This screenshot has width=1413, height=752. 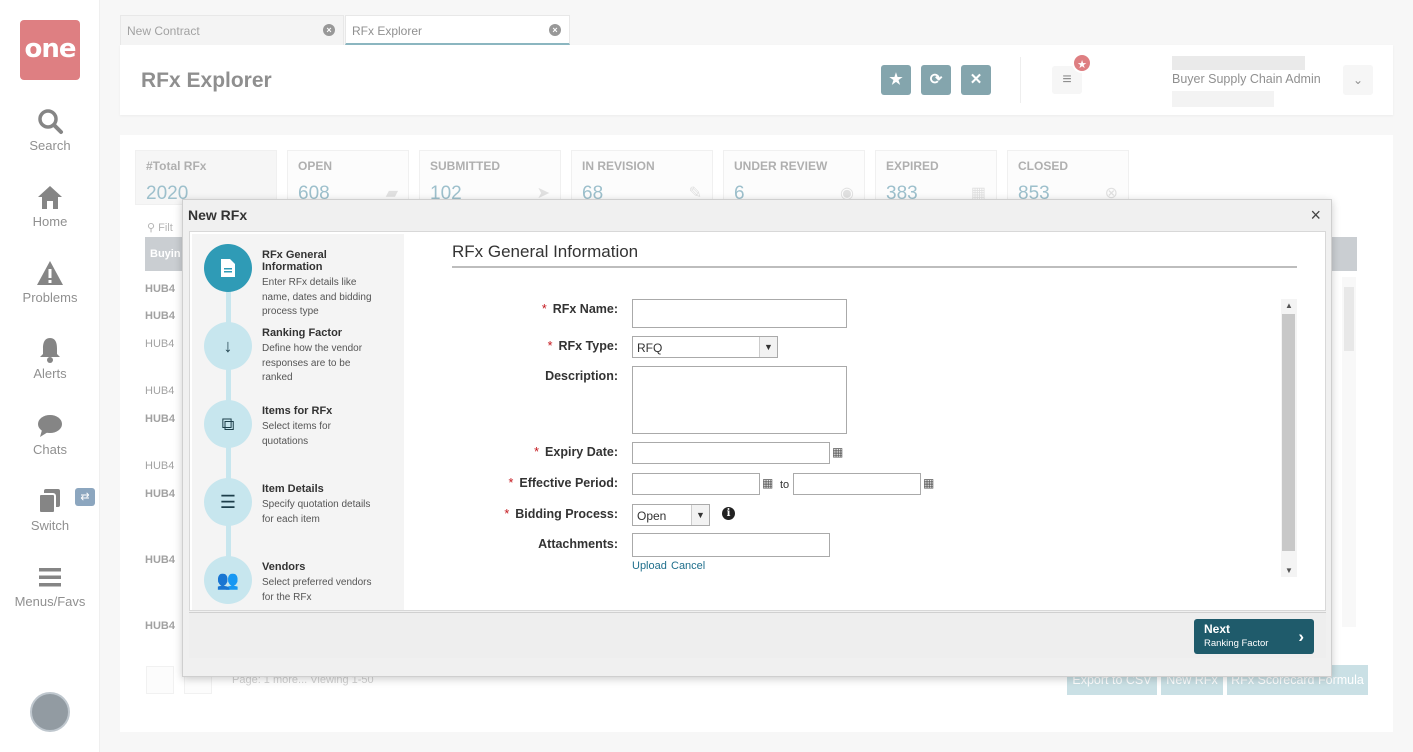 I want to click on next-button: Next Ranking Factor ›, so click(x=1254, y=636).